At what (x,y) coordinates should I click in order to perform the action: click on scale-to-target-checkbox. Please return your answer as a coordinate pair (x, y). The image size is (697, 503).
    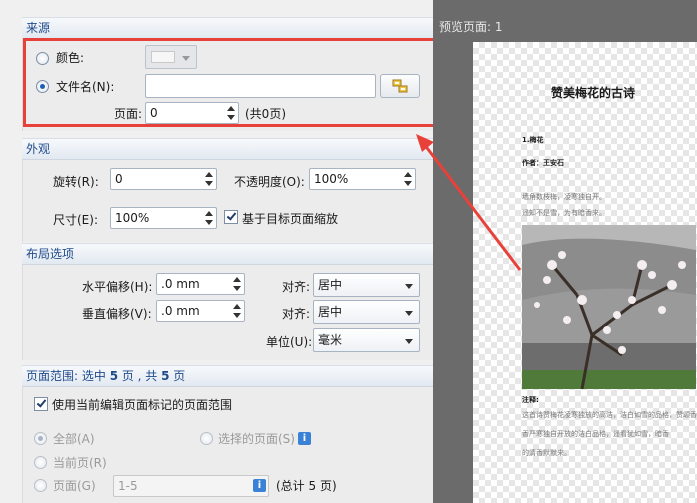
    Looking at the image, I should click on (231, 217).